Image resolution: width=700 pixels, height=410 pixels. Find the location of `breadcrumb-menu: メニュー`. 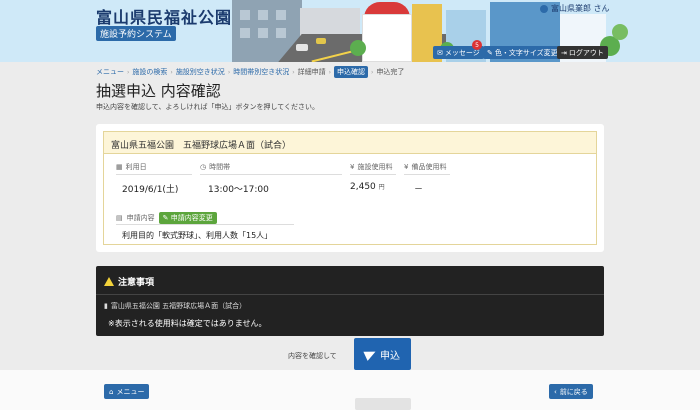

breadcrumb-menu: メニュー is located at coordinates (110, 72).